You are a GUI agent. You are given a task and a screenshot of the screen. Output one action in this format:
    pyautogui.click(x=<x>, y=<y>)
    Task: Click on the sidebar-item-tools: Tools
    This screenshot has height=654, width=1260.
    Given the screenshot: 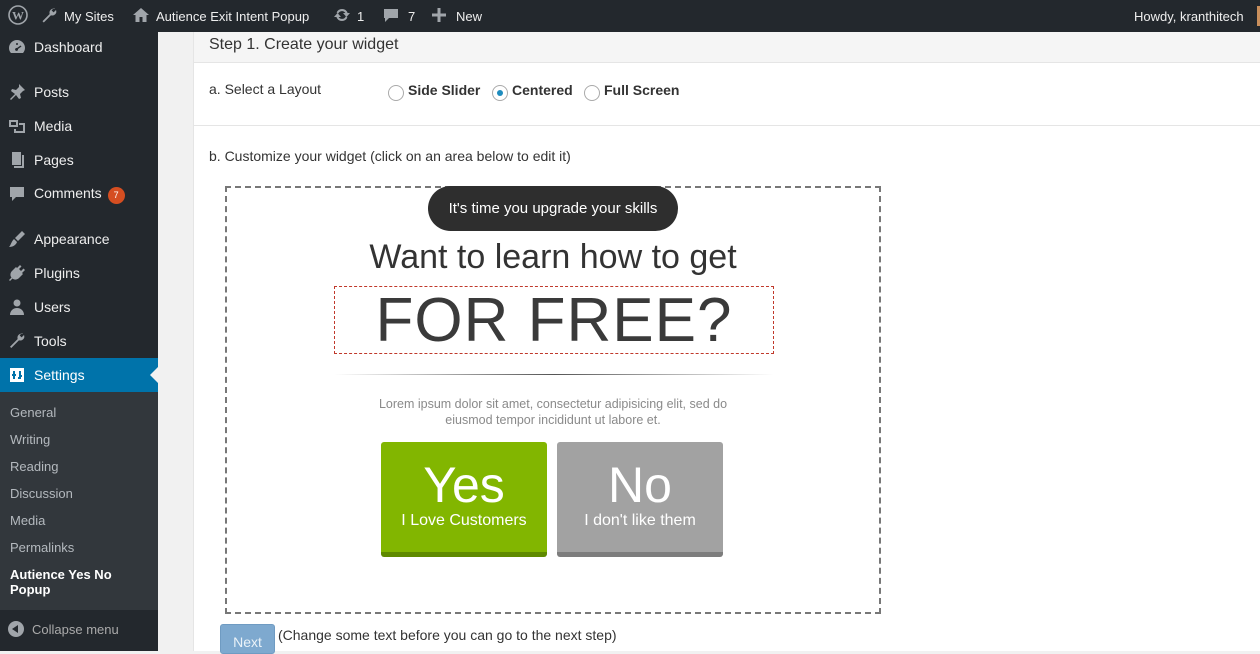 What is the action you would take?
    pyautogui.click(x=79, y=341)
    